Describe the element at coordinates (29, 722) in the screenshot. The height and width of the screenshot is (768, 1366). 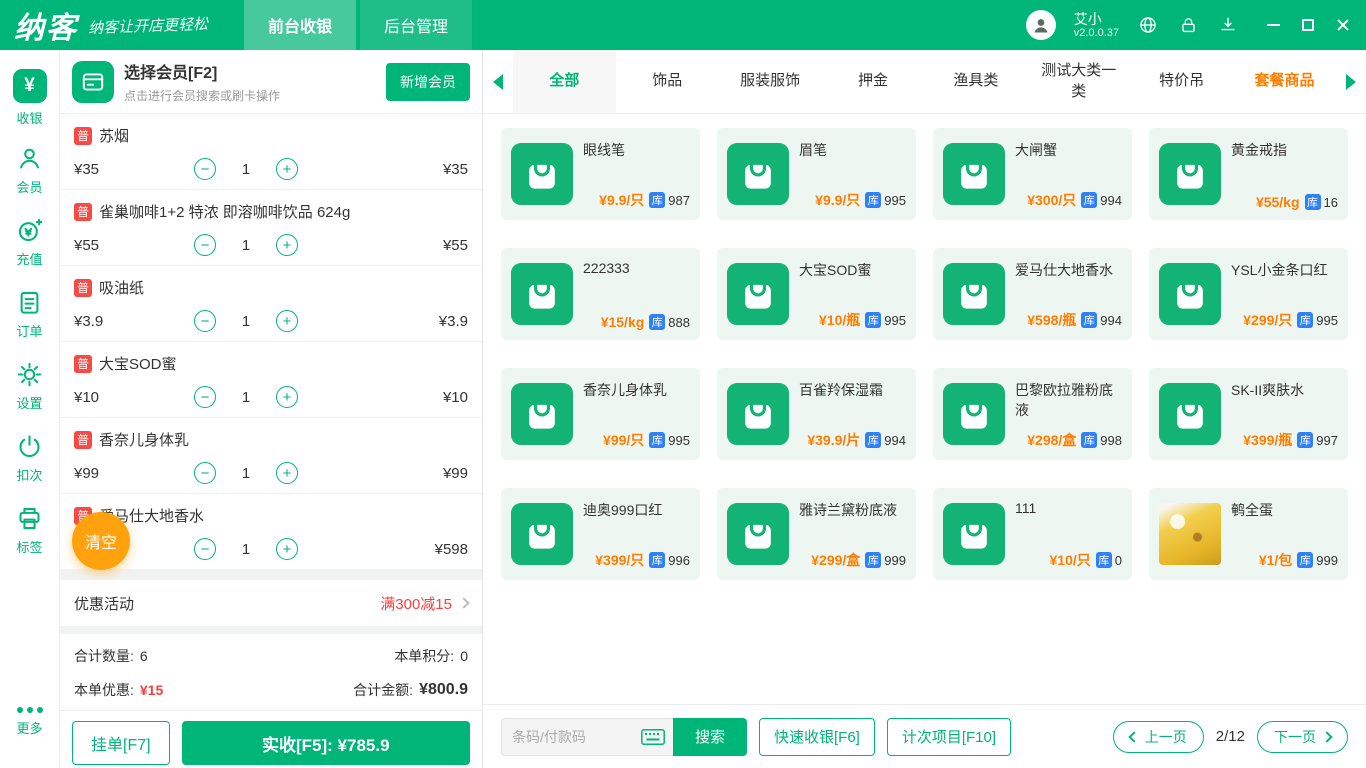
I see `sidebar-item-more: 更多` at that location.